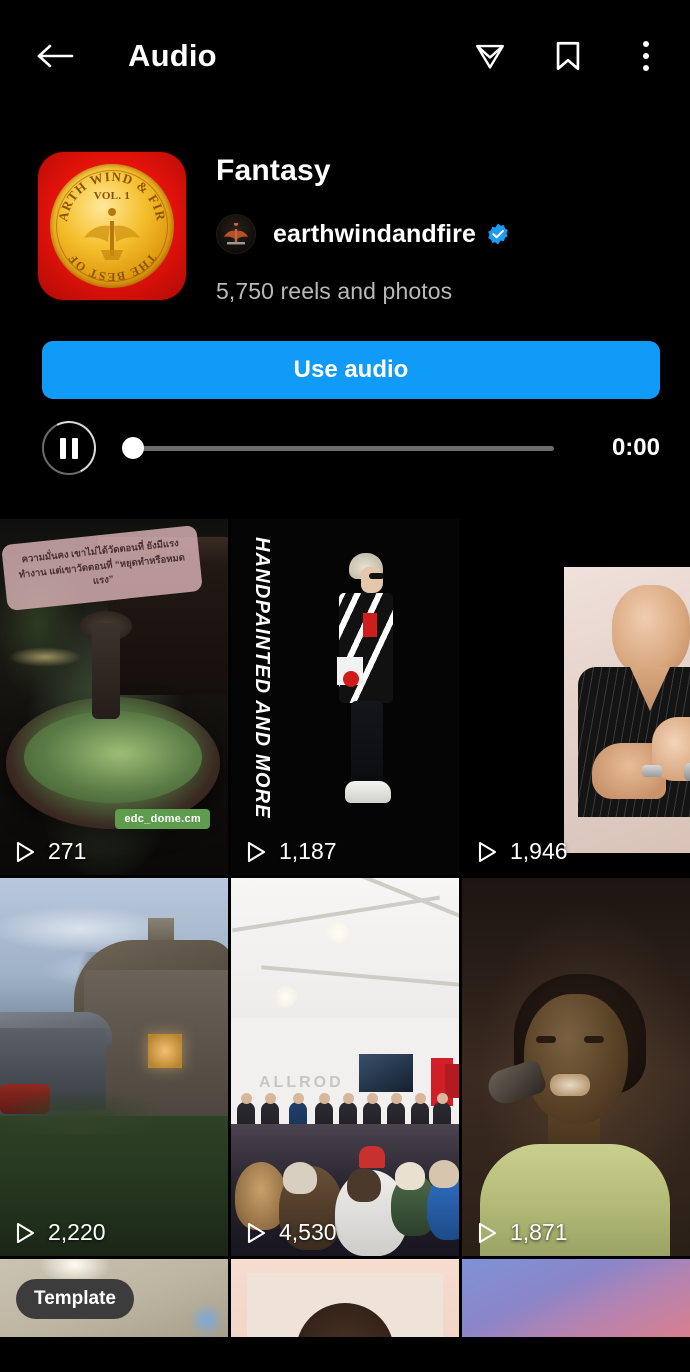  I want to click on view-count-label: 1,187, so click(308, 851).